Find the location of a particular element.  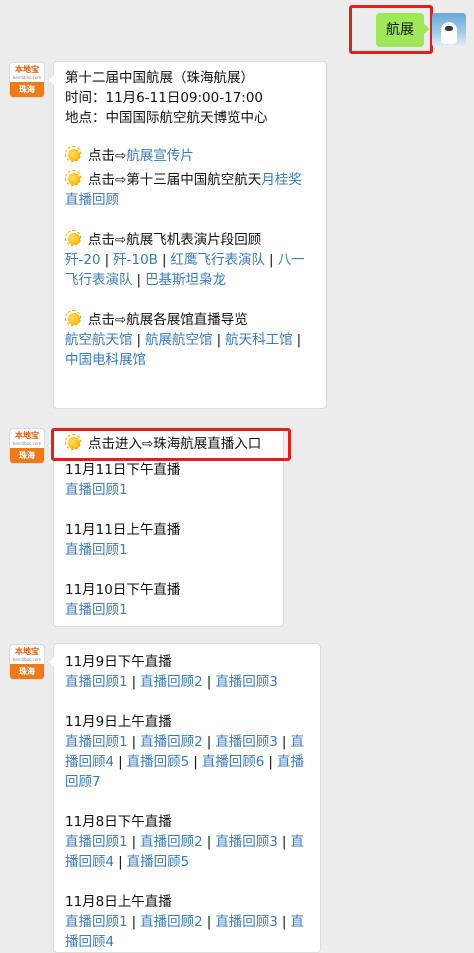

award-line: 点击⇨第十三届中国航空航天月桂奖 is located at coordinates (190, 180).